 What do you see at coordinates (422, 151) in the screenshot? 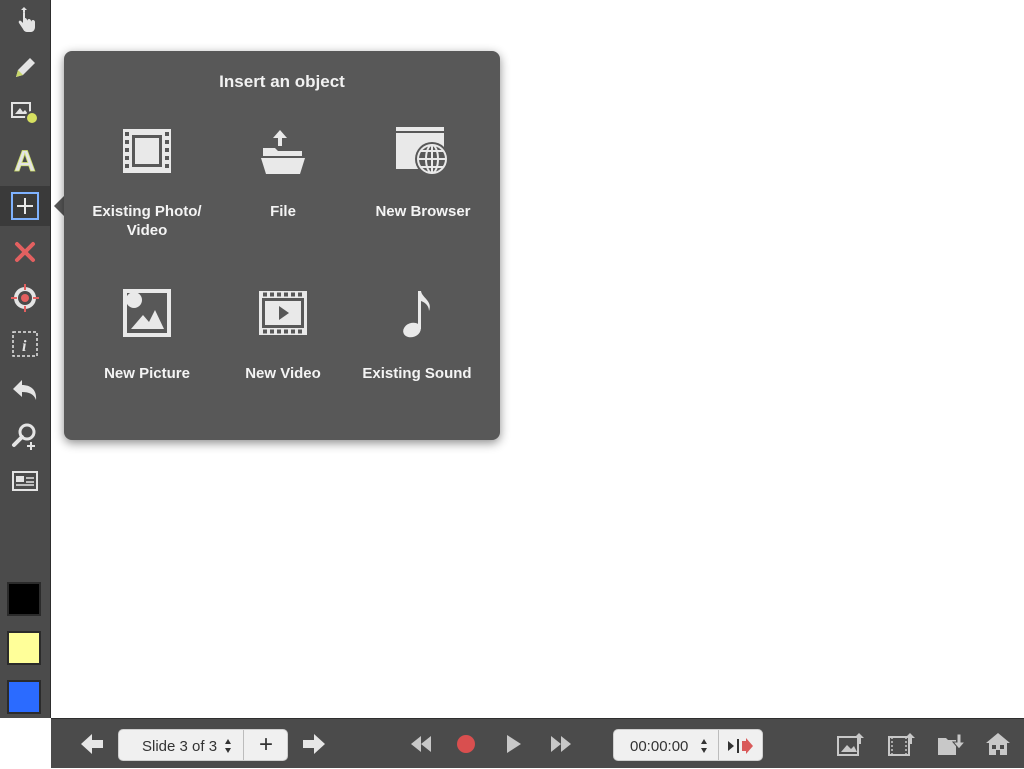
I see `browser-globe-icon` at bounding box center [422, 151].